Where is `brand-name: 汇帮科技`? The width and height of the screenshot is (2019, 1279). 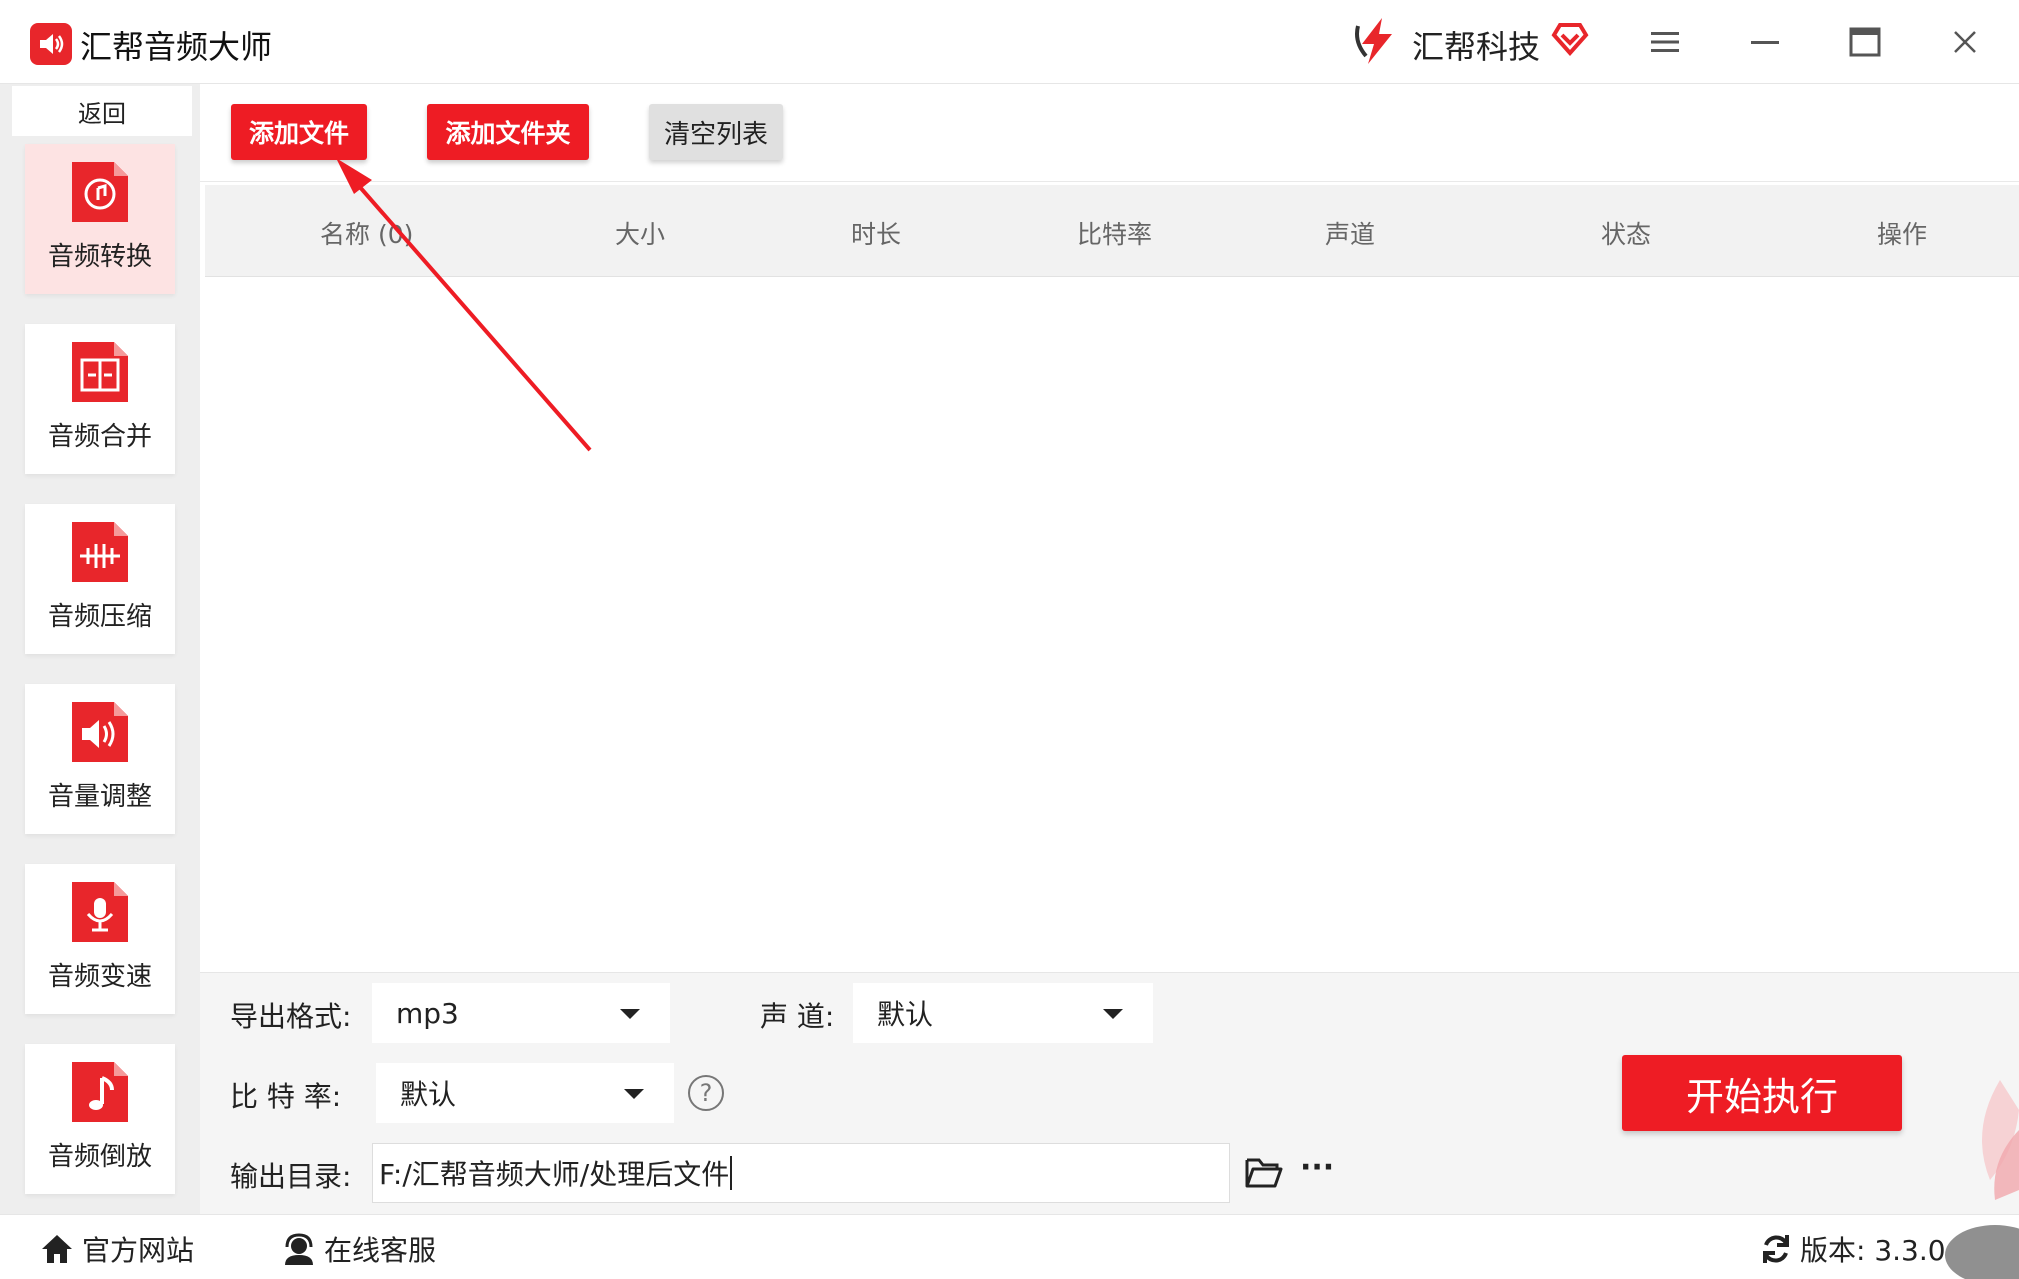 brand-name: 汇帮科技 is located at coordinates (1476, 47).